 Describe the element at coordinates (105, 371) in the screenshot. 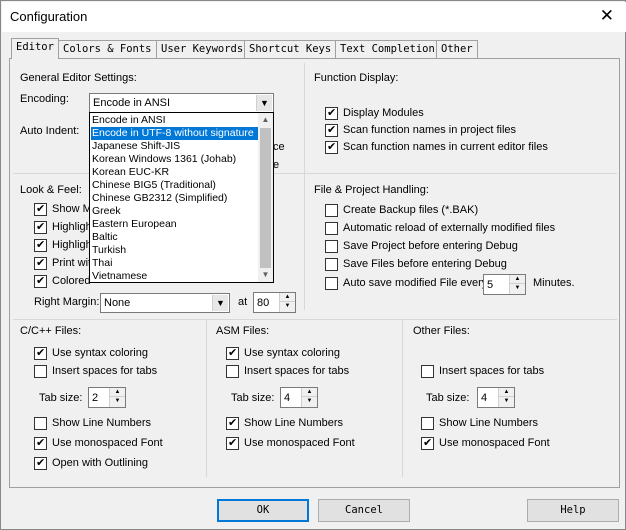

I see `cpp-spaces-label: Insert spaces for tabs` at that location.